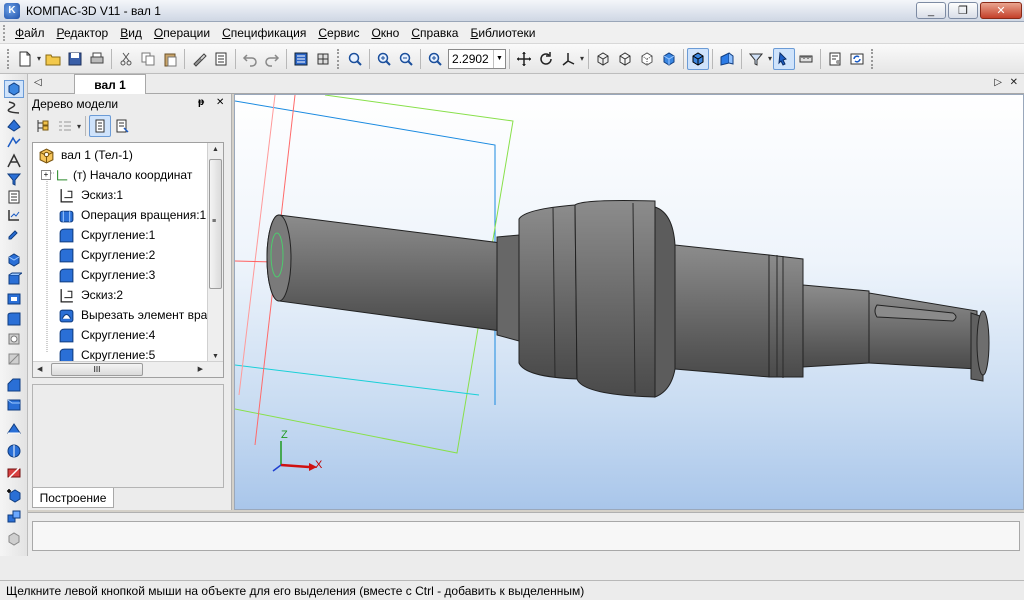 Image resolution: width=1024 pixels, height=600 pixels. What do you see at coordinates (568, 59) in the screenshot?
I see `orientation-icon` at bounding box center [568, 59].